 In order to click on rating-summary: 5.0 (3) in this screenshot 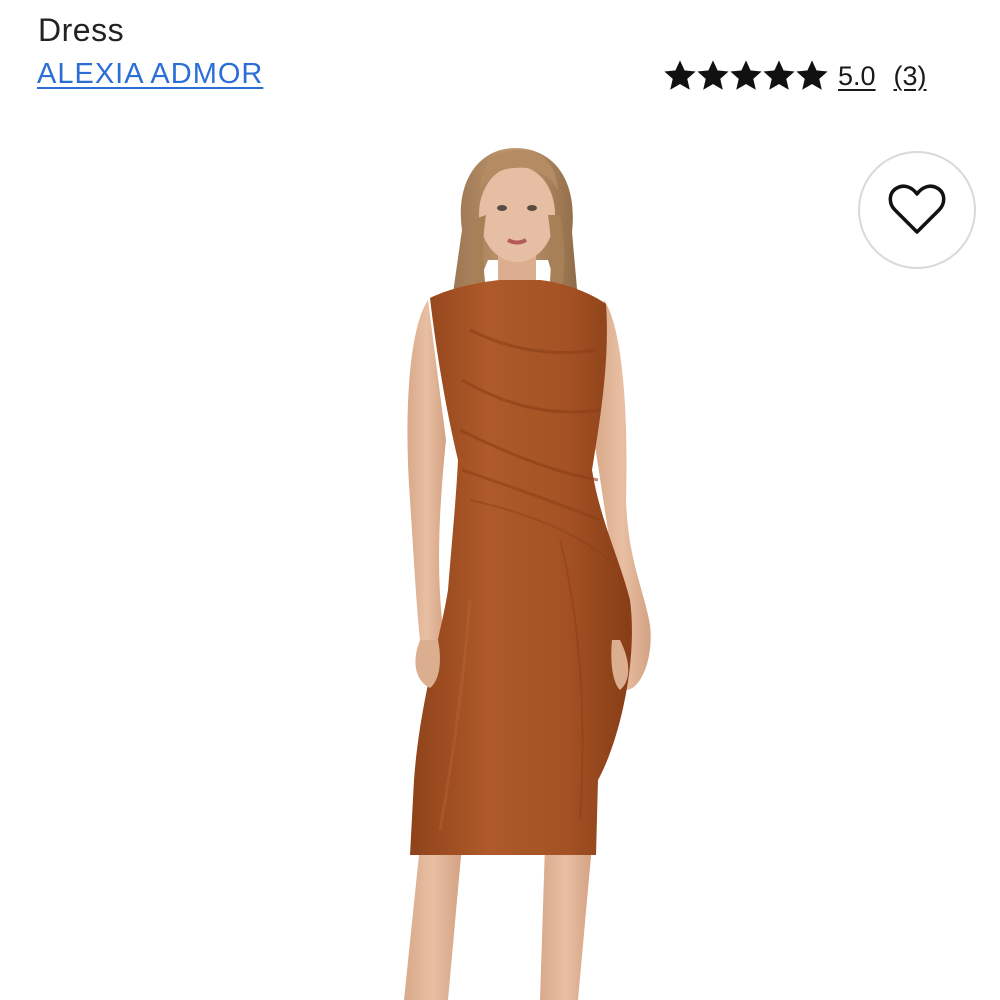, I will do `click(795, 76)`.